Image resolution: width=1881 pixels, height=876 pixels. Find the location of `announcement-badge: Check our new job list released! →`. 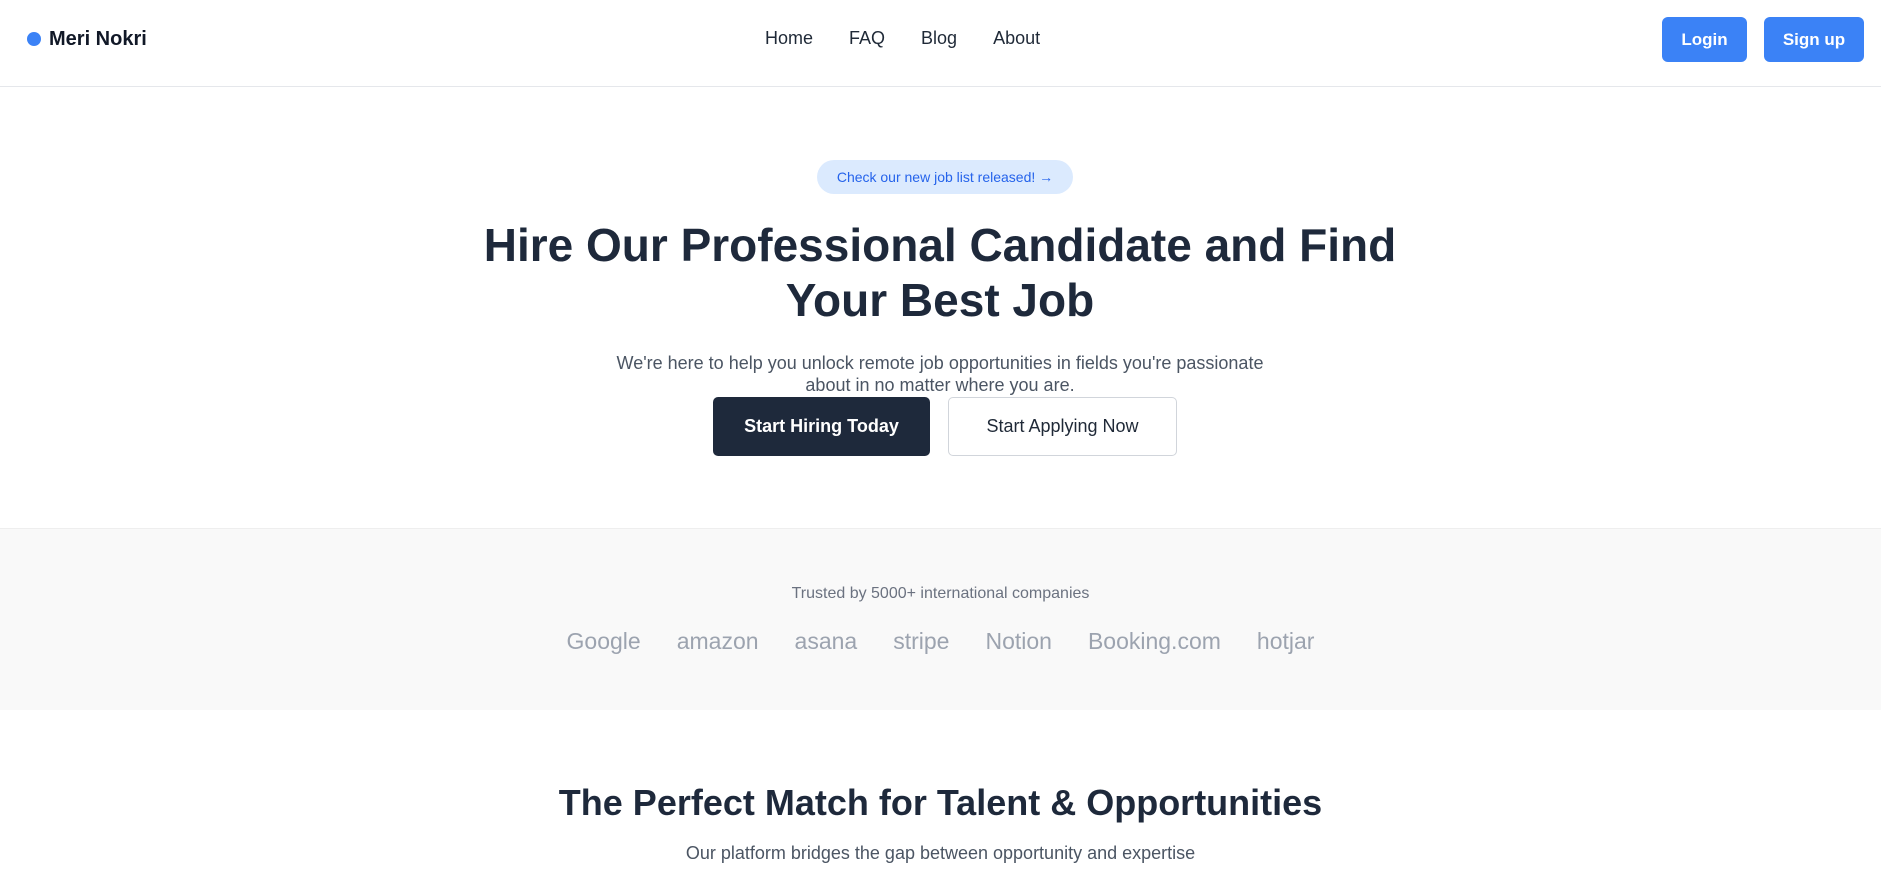

announcement-badge: Check our new job list released! → is located at coordinates (945, 177).